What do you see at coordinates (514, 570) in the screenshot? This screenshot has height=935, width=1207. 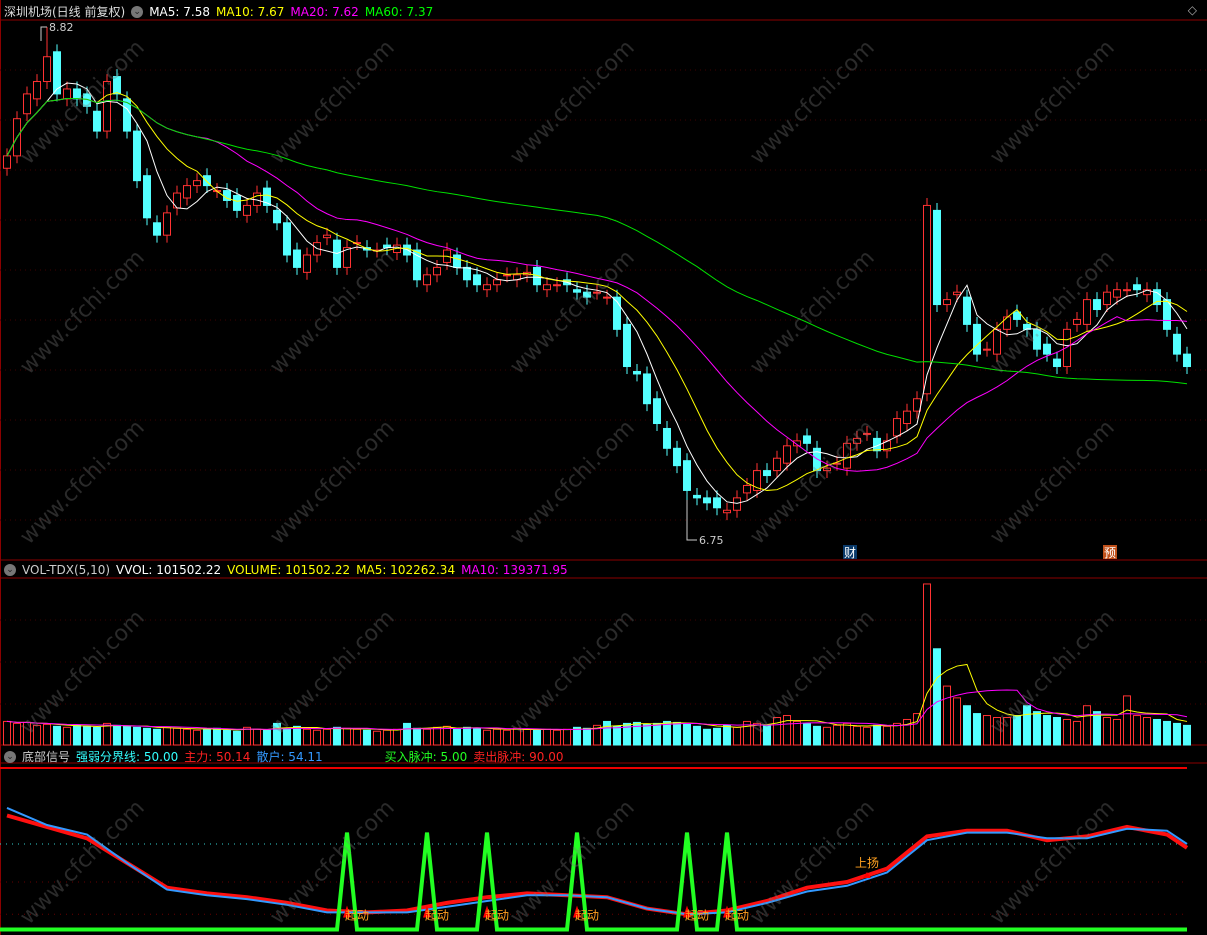 I see `vol-ma10-label: MA10: 139371.95` at bounding box center [514, 570].